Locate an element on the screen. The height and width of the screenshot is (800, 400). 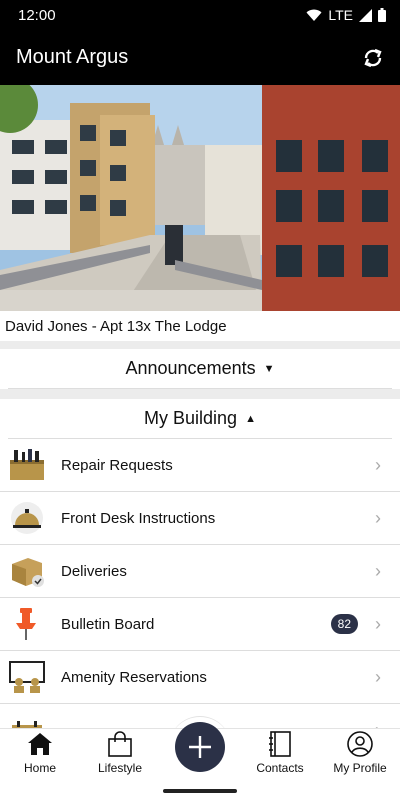
notification-badge: 82 is located at coordinates (344, 624).